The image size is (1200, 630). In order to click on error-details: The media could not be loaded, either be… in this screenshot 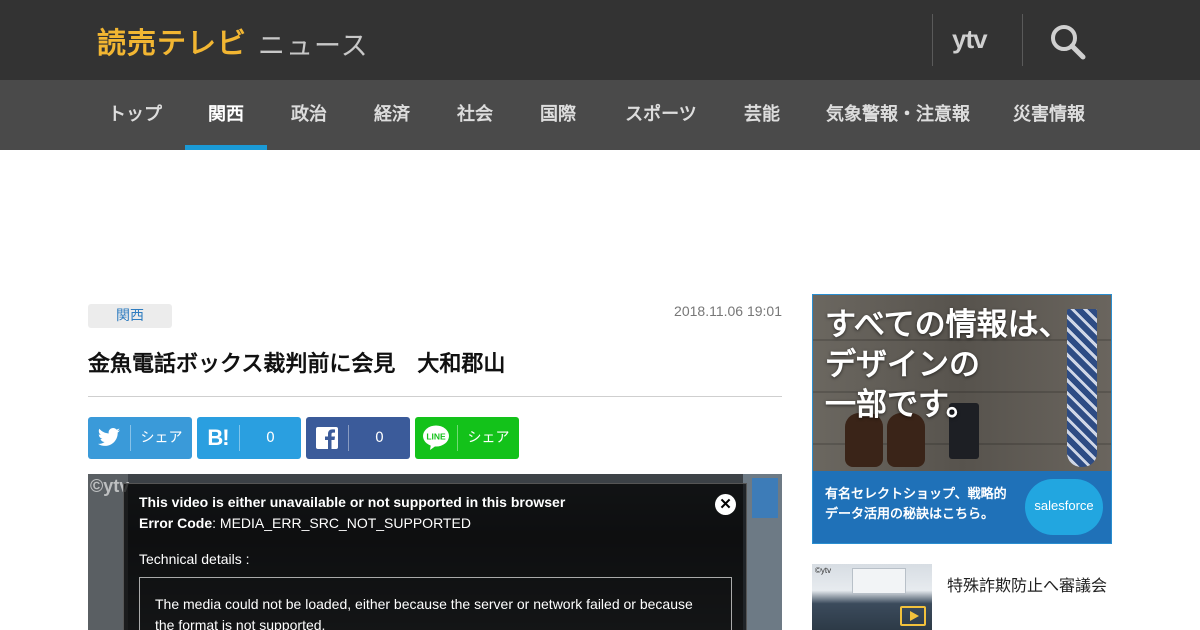, I will do `click(435, 603)`.